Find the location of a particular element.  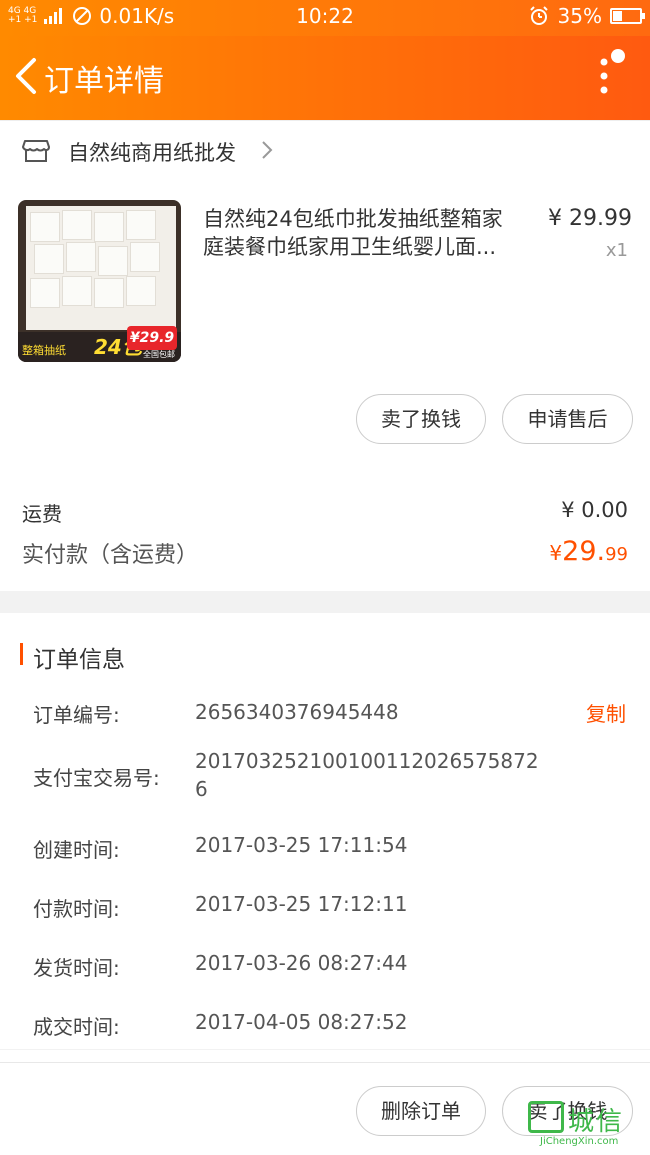

product-quantity: x1 is located at coordinates (616, 250).